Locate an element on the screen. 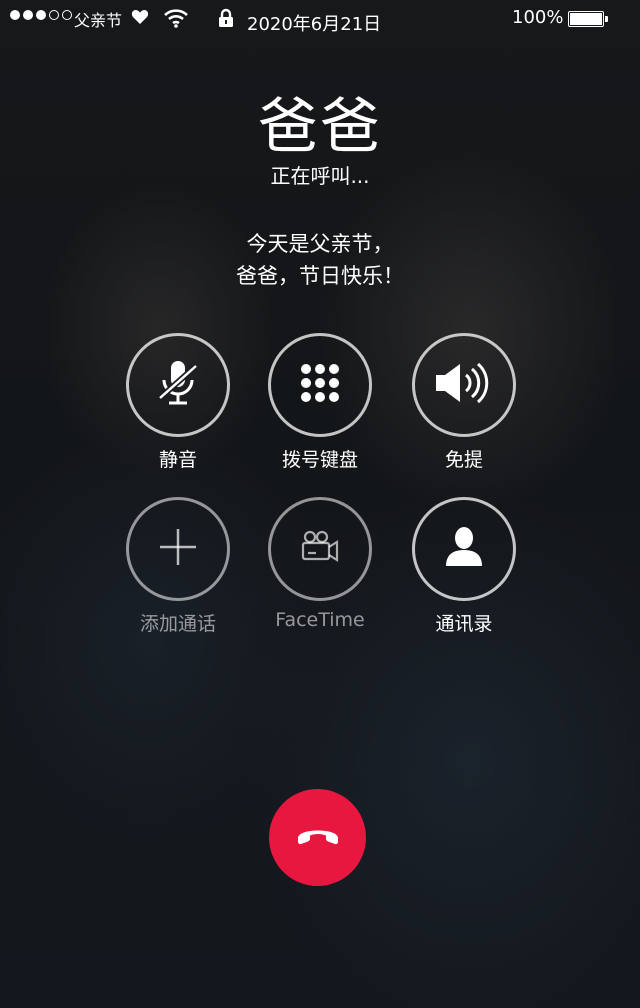 This screenshot has height=1008, width=640. battery-icon is located at coordinates (588, 19).